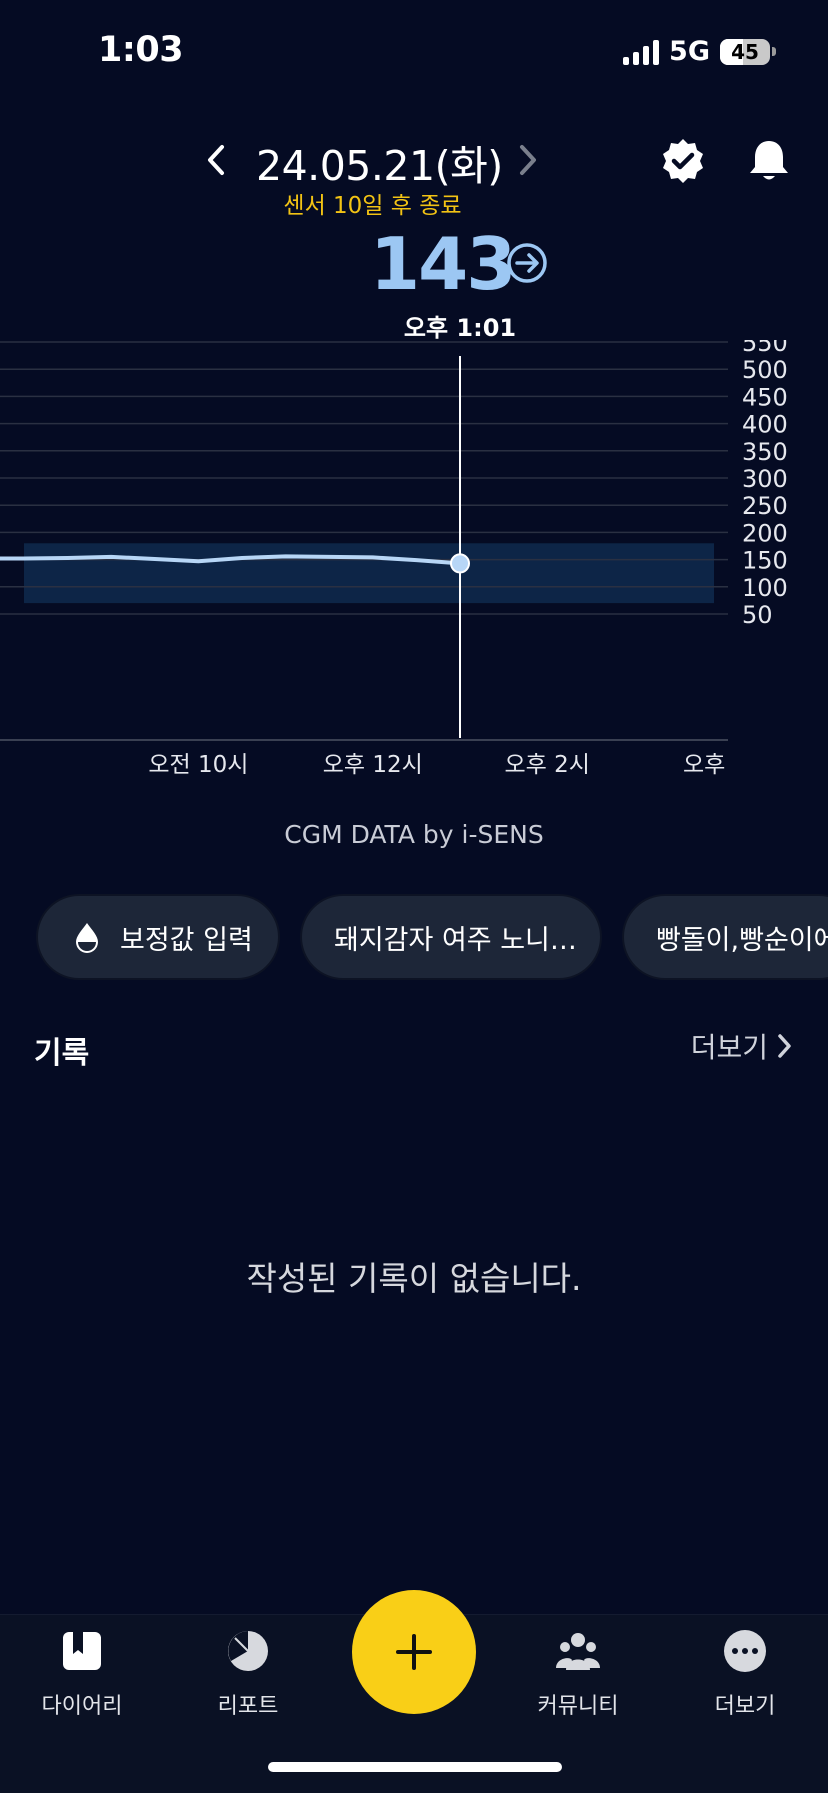 The image size is (828, 1793). Describe the element at coordinates (186, 940) in the screenshot. I see `chip-label: 보정값 입력` at that location.